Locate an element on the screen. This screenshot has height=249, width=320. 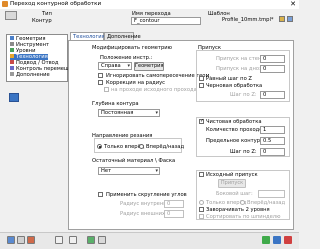
template-save-icon is located at coordinates (290, 19).